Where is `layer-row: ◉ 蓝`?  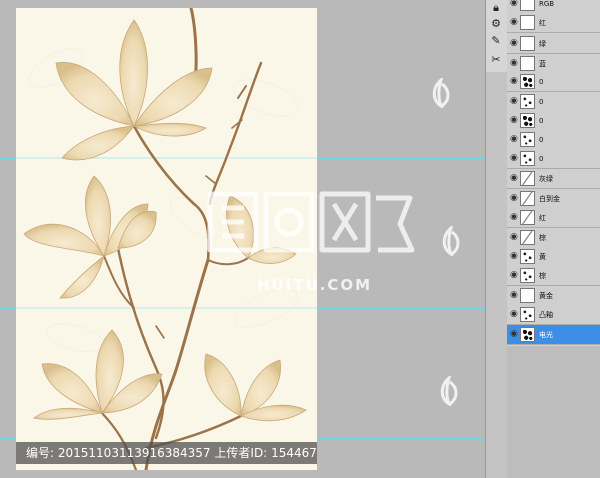 layer-row: ◉ 蓝 is located at coordinates (553, 64).